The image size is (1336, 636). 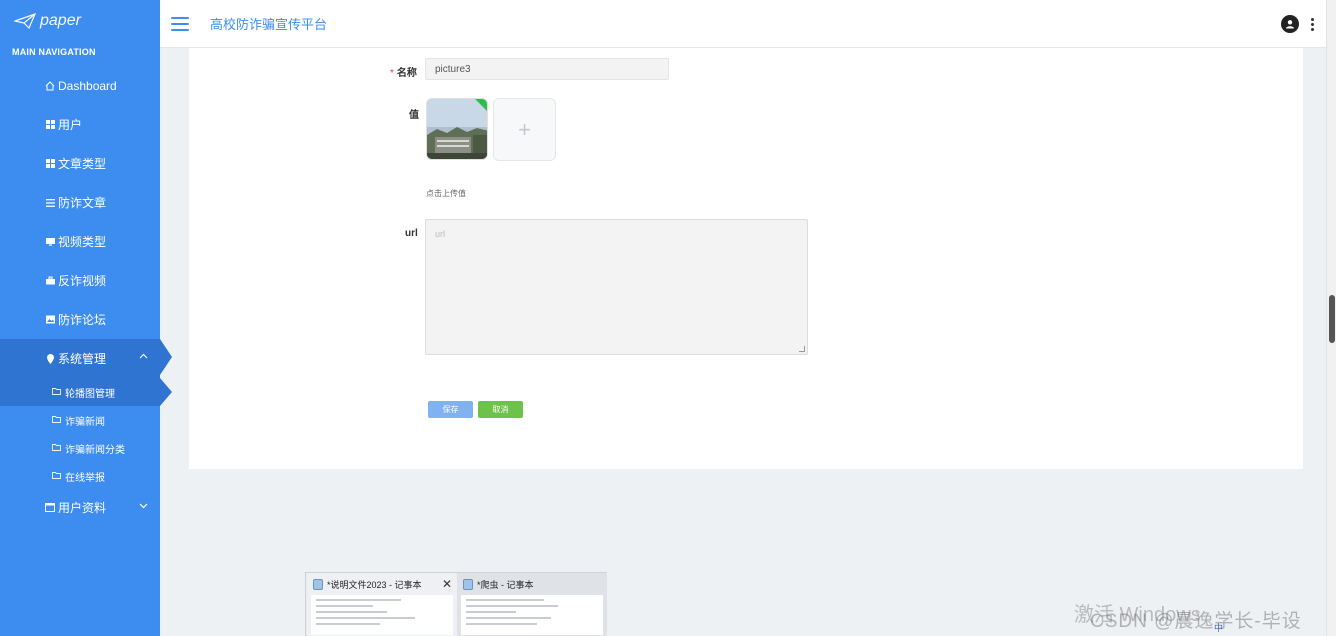 I want to click on sidebar-item-label: 用户资料, so click(x=82, y=507).